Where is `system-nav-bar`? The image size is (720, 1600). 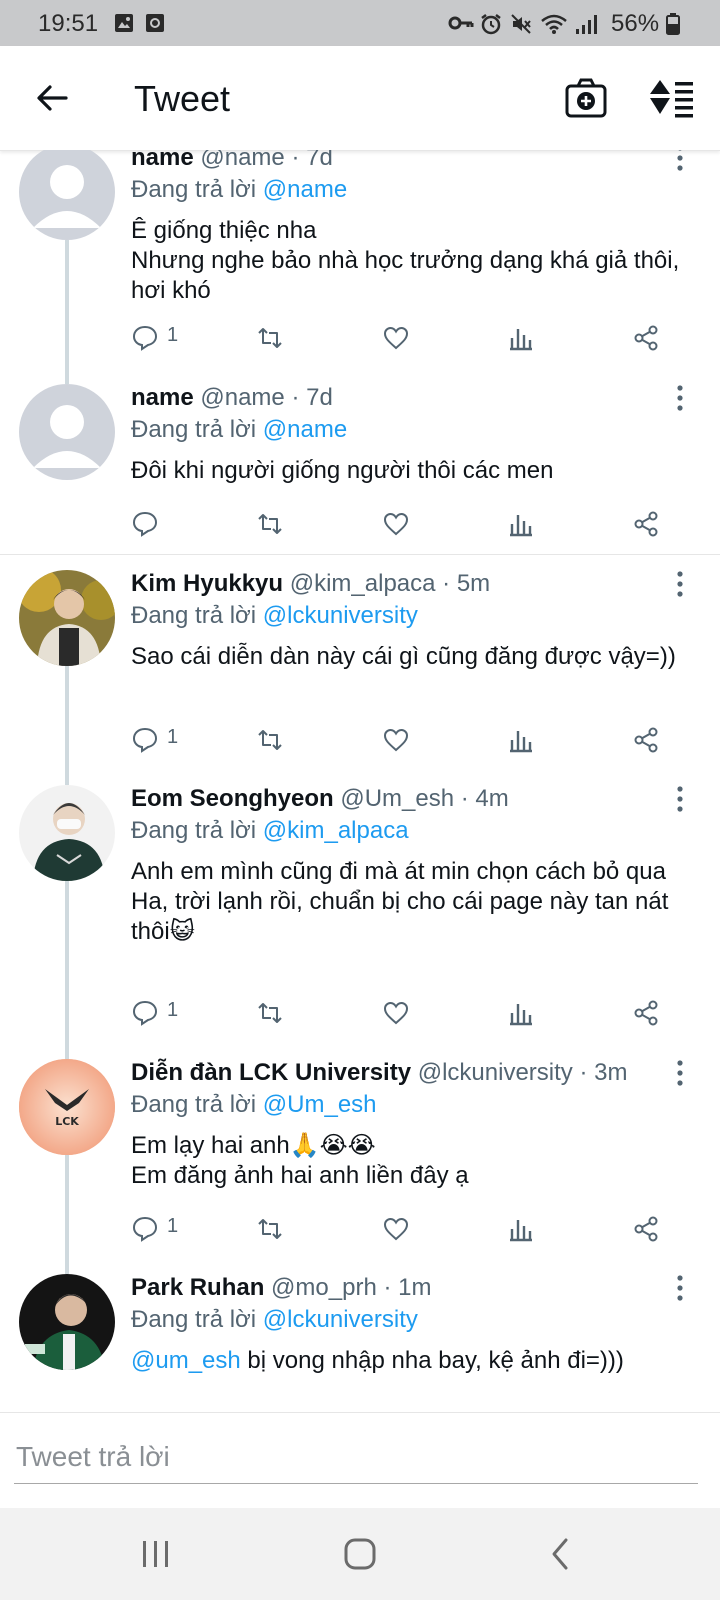 system-nav-bar is located at coordinates (360, 1554).